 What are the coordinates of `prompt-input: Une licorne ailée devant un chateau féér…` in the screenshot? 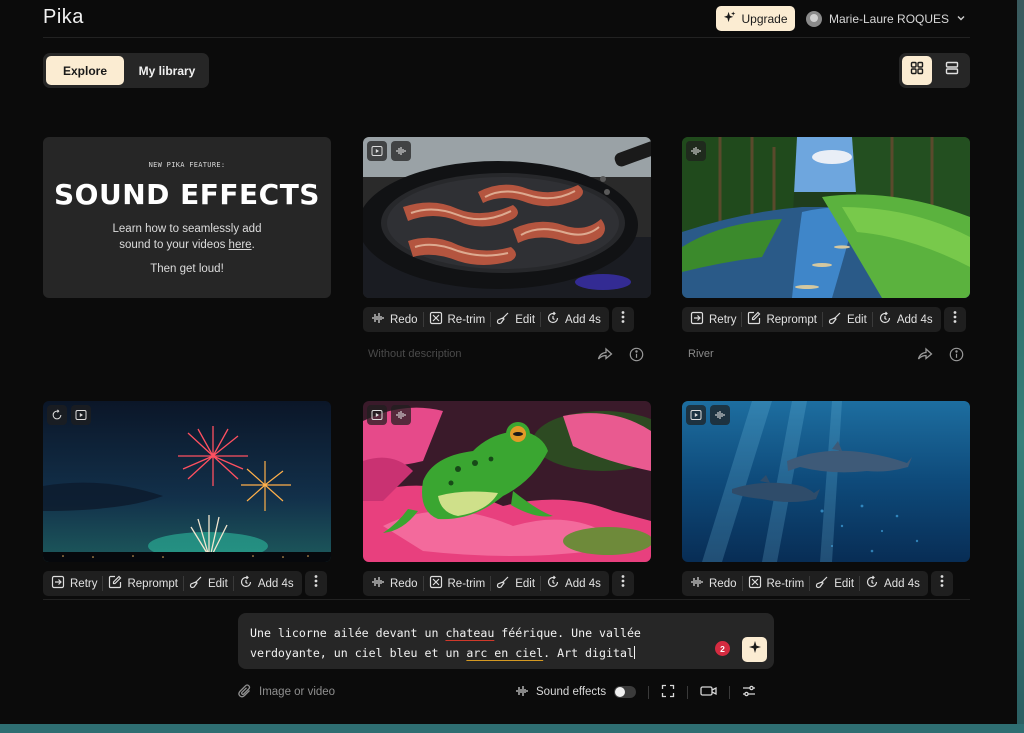 It's located at (506, 641).